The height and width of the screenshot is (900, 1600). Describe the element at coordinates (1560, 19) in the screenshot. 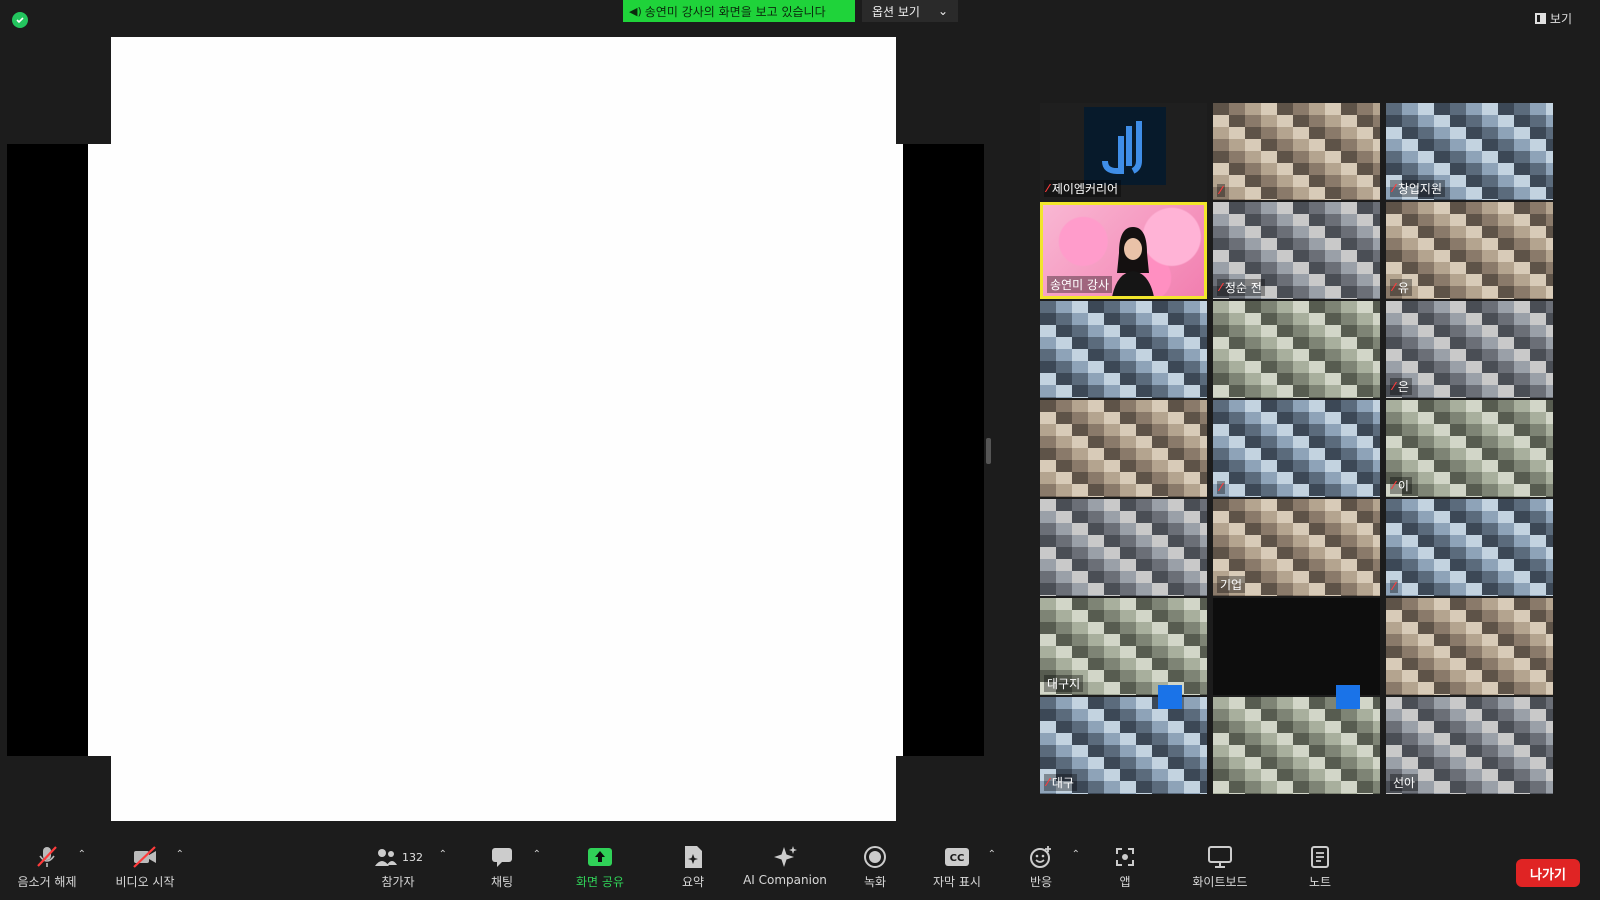

I see `view-button-label: 보기` at that location.